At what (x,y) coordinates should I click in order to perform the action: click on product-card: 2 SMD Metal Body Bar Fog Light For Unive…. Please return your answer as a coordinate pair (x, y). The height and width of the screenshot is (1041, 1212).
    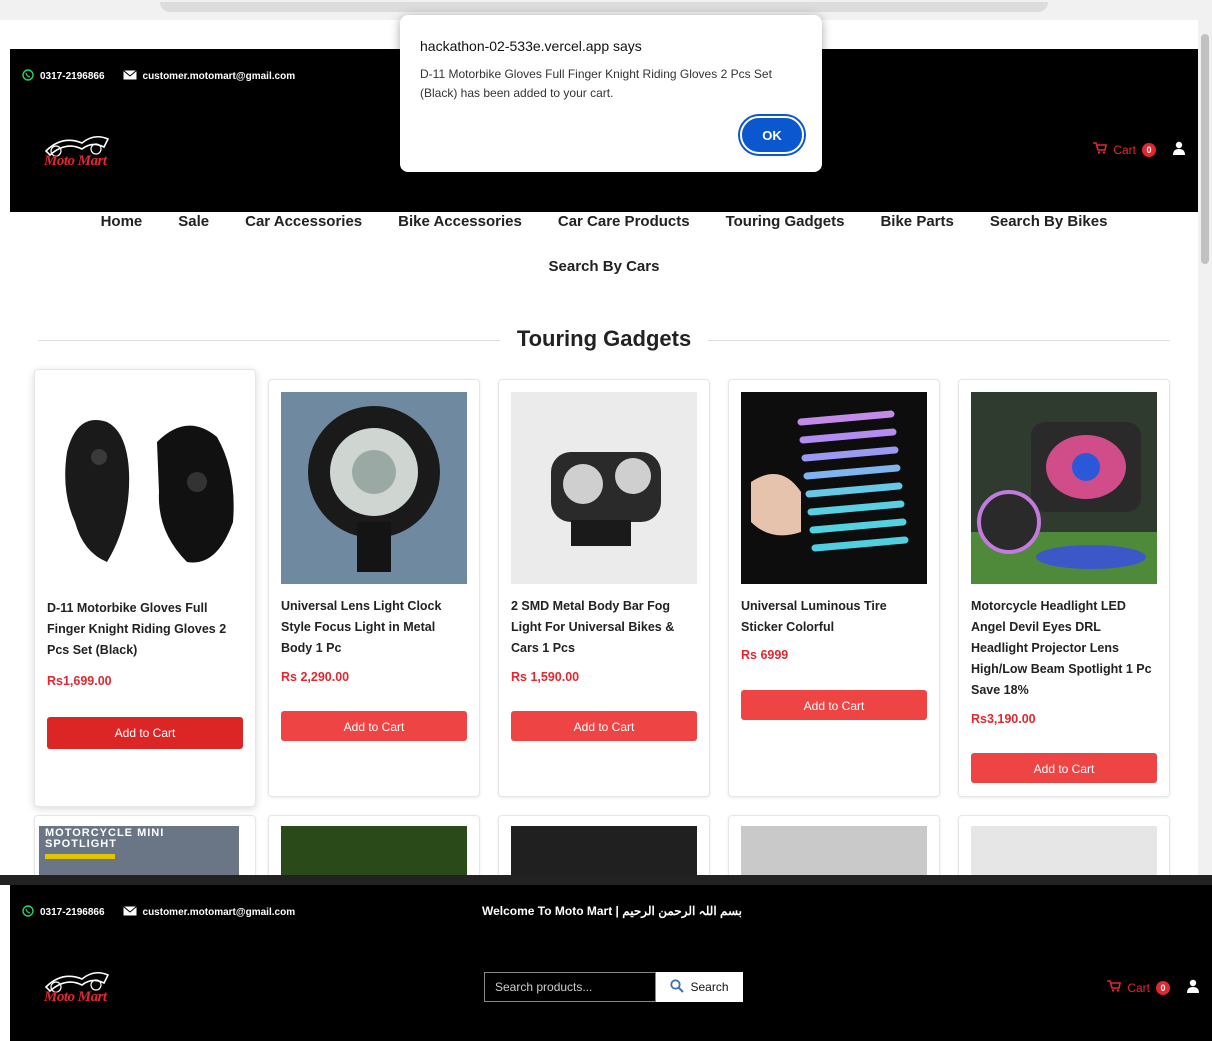
    Looking at the image, I should click on (604, 588).